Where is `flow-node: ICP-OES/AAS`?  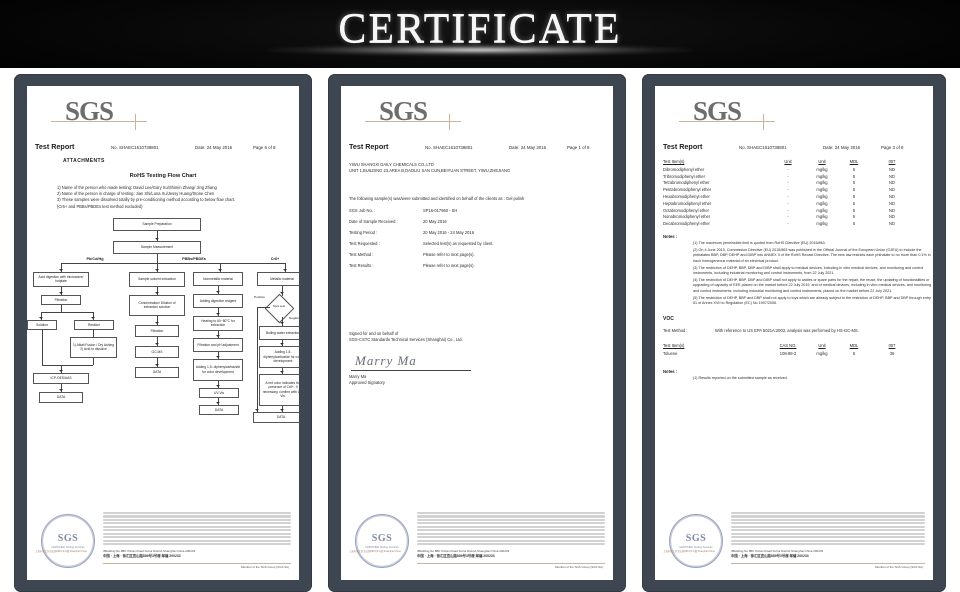
flow-node: ICP-OES/AAS is located at coordinates (61, 378).